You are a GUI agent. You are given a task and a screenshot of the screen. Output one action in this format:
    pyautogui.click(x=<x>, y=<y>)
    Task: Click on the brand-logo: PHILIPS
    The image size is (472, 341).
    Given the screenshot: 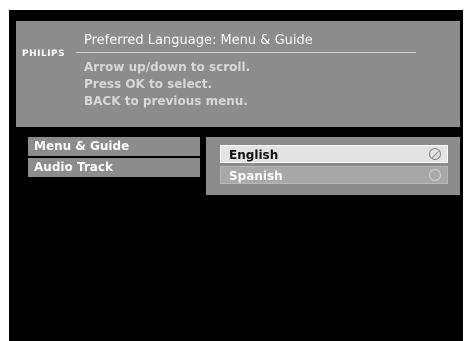 What is the action you would take?
    pyautogui.click(x=44, y=54)
    